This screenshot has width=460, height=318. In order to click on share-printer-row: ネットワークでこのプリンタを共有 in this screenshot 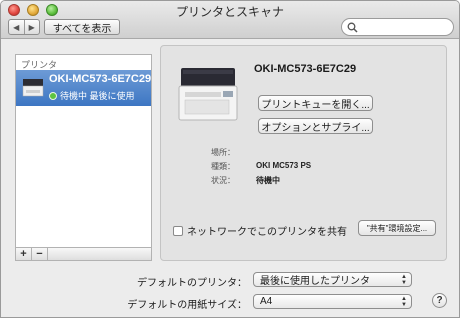, I will do `click(260, 230)`.